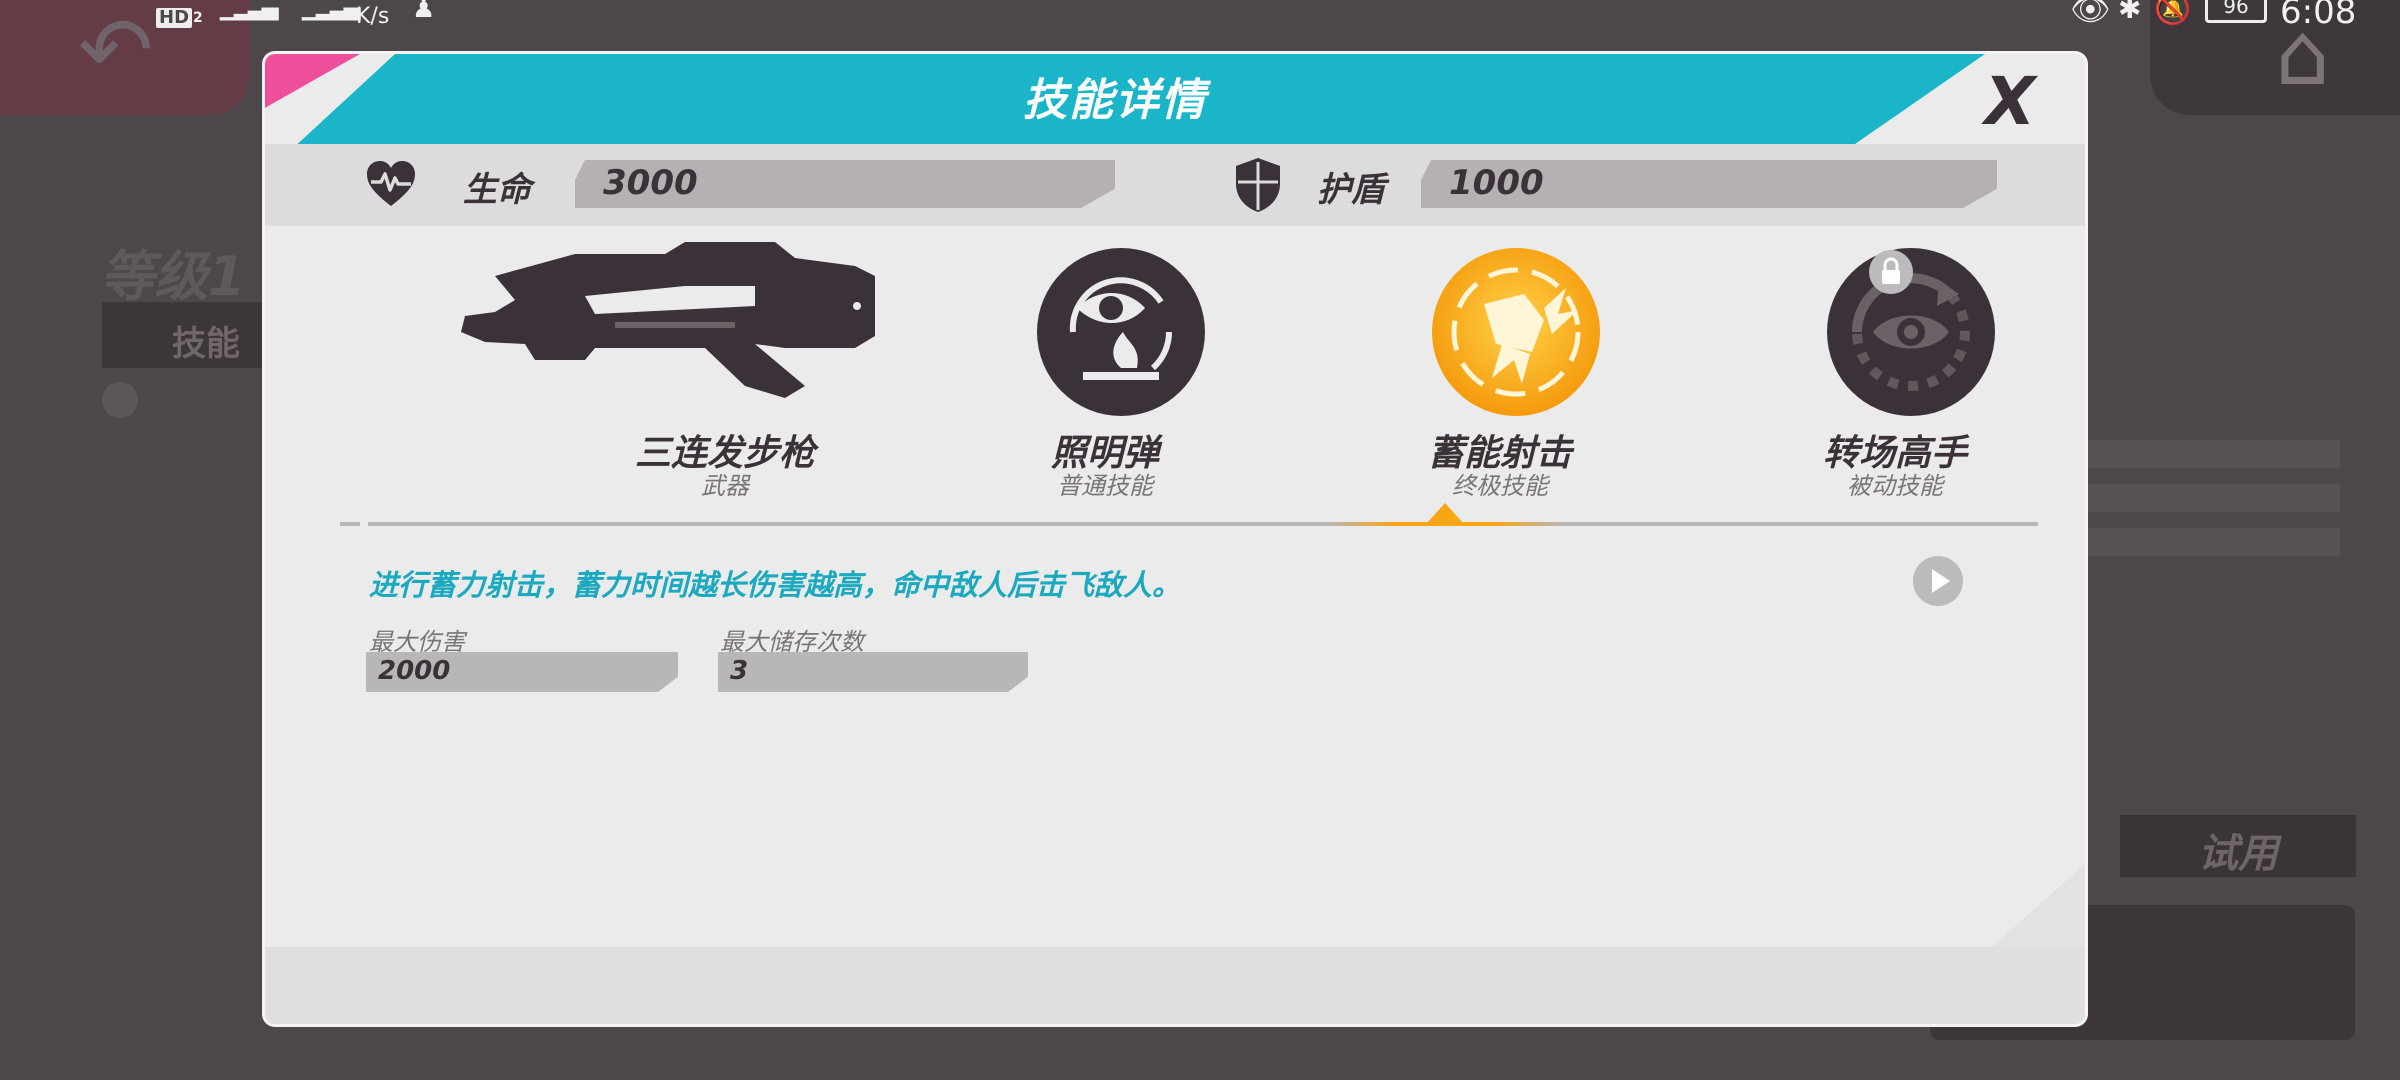  I want to click on attr-value-max-charges: 3, so click(739, 671).